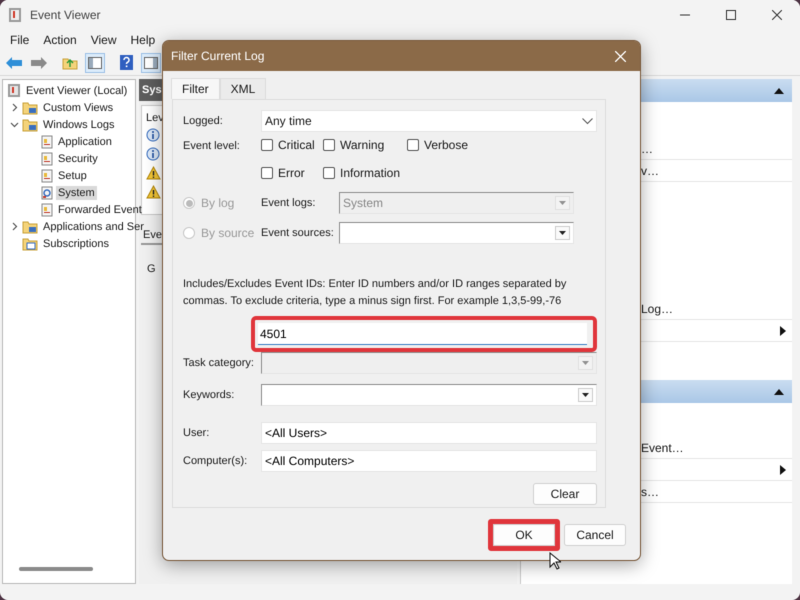 Image resolution: width=800 pixels, height=600 pixels. Describe the element at coordinates (143, 40) in the screenshot. I see `menu-item: Help` at that location.